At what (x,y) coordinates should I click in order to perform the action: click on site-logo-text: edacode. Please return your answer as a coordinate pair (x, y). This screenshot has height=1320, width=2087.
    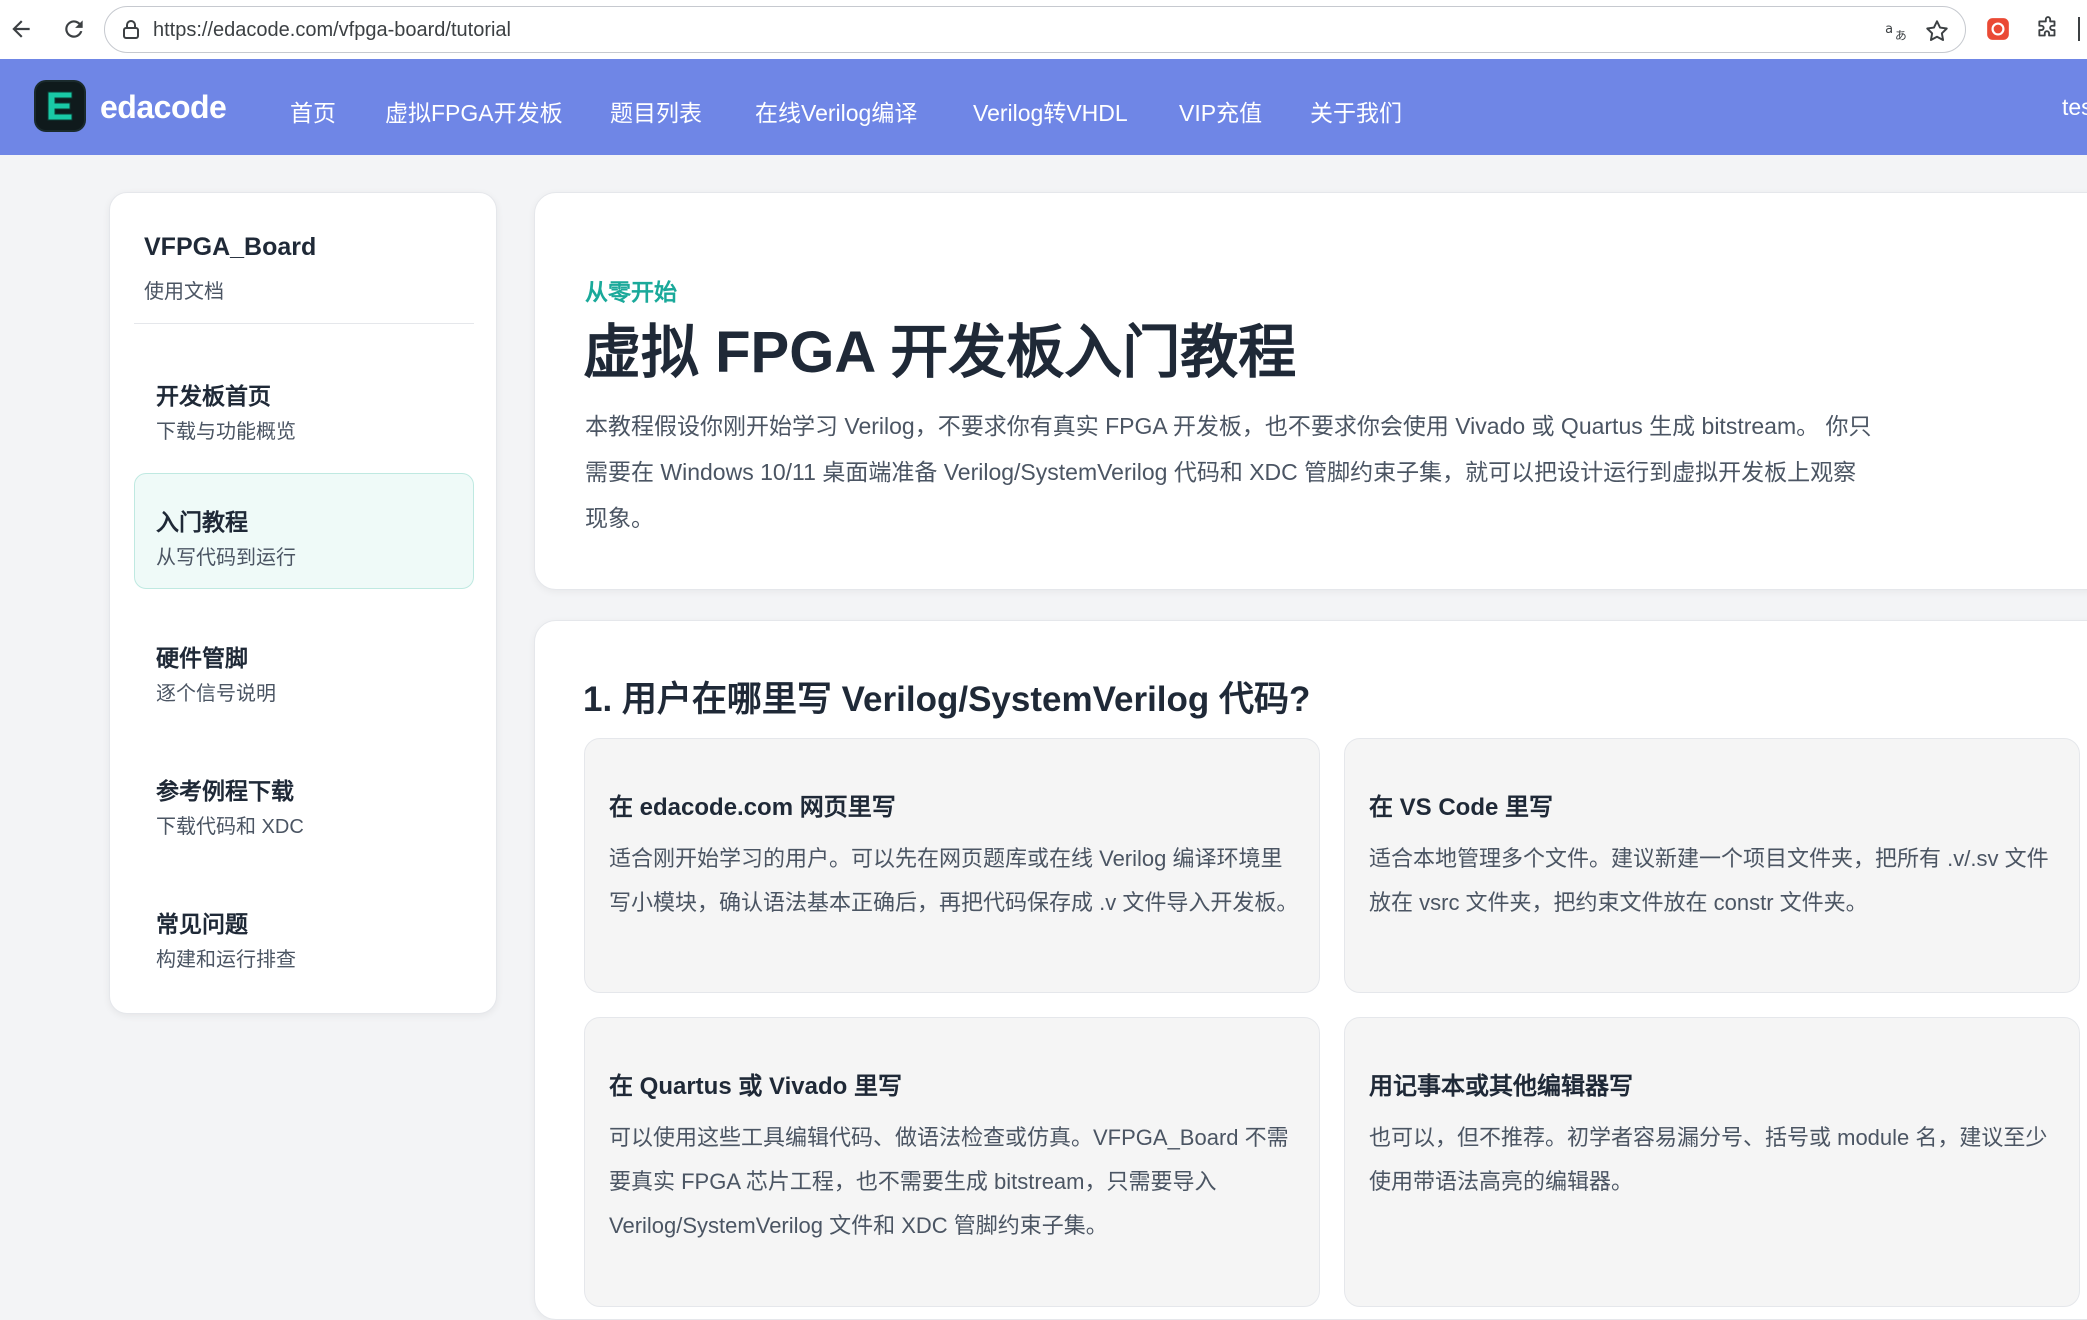
    Looking at the image, I should click on (163, 107).